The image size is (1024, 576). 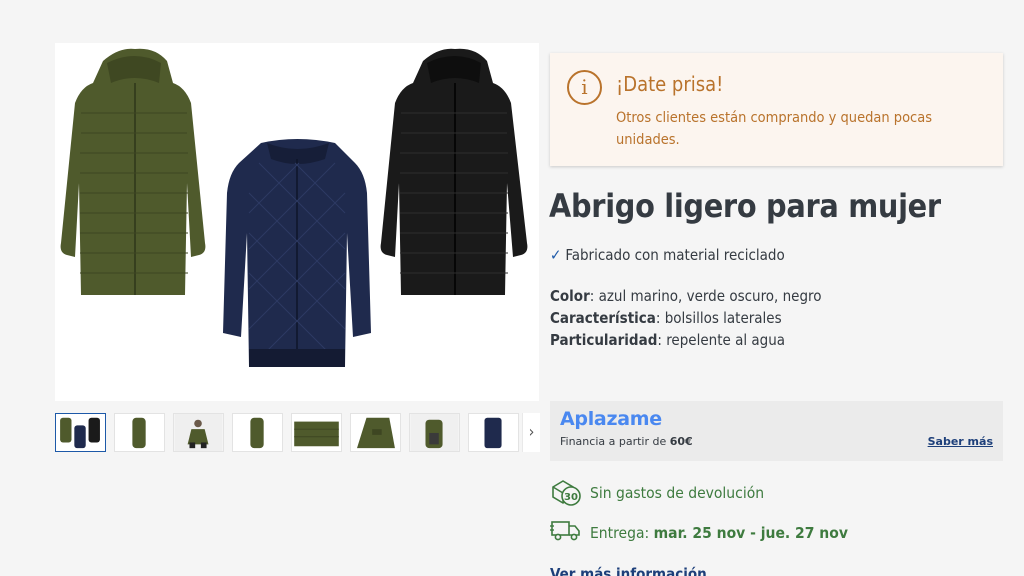 I want to click on delivery-truck-icon, so click(x=565, y=531).